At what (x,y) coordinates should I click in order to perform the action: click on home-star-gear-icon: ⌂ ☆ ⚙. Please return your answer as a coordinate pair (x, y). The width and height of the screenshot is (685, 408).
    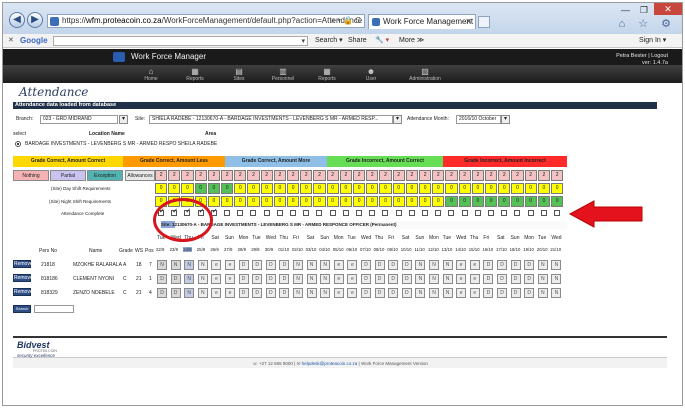
    Looking at the image, I should click on (647, 23).